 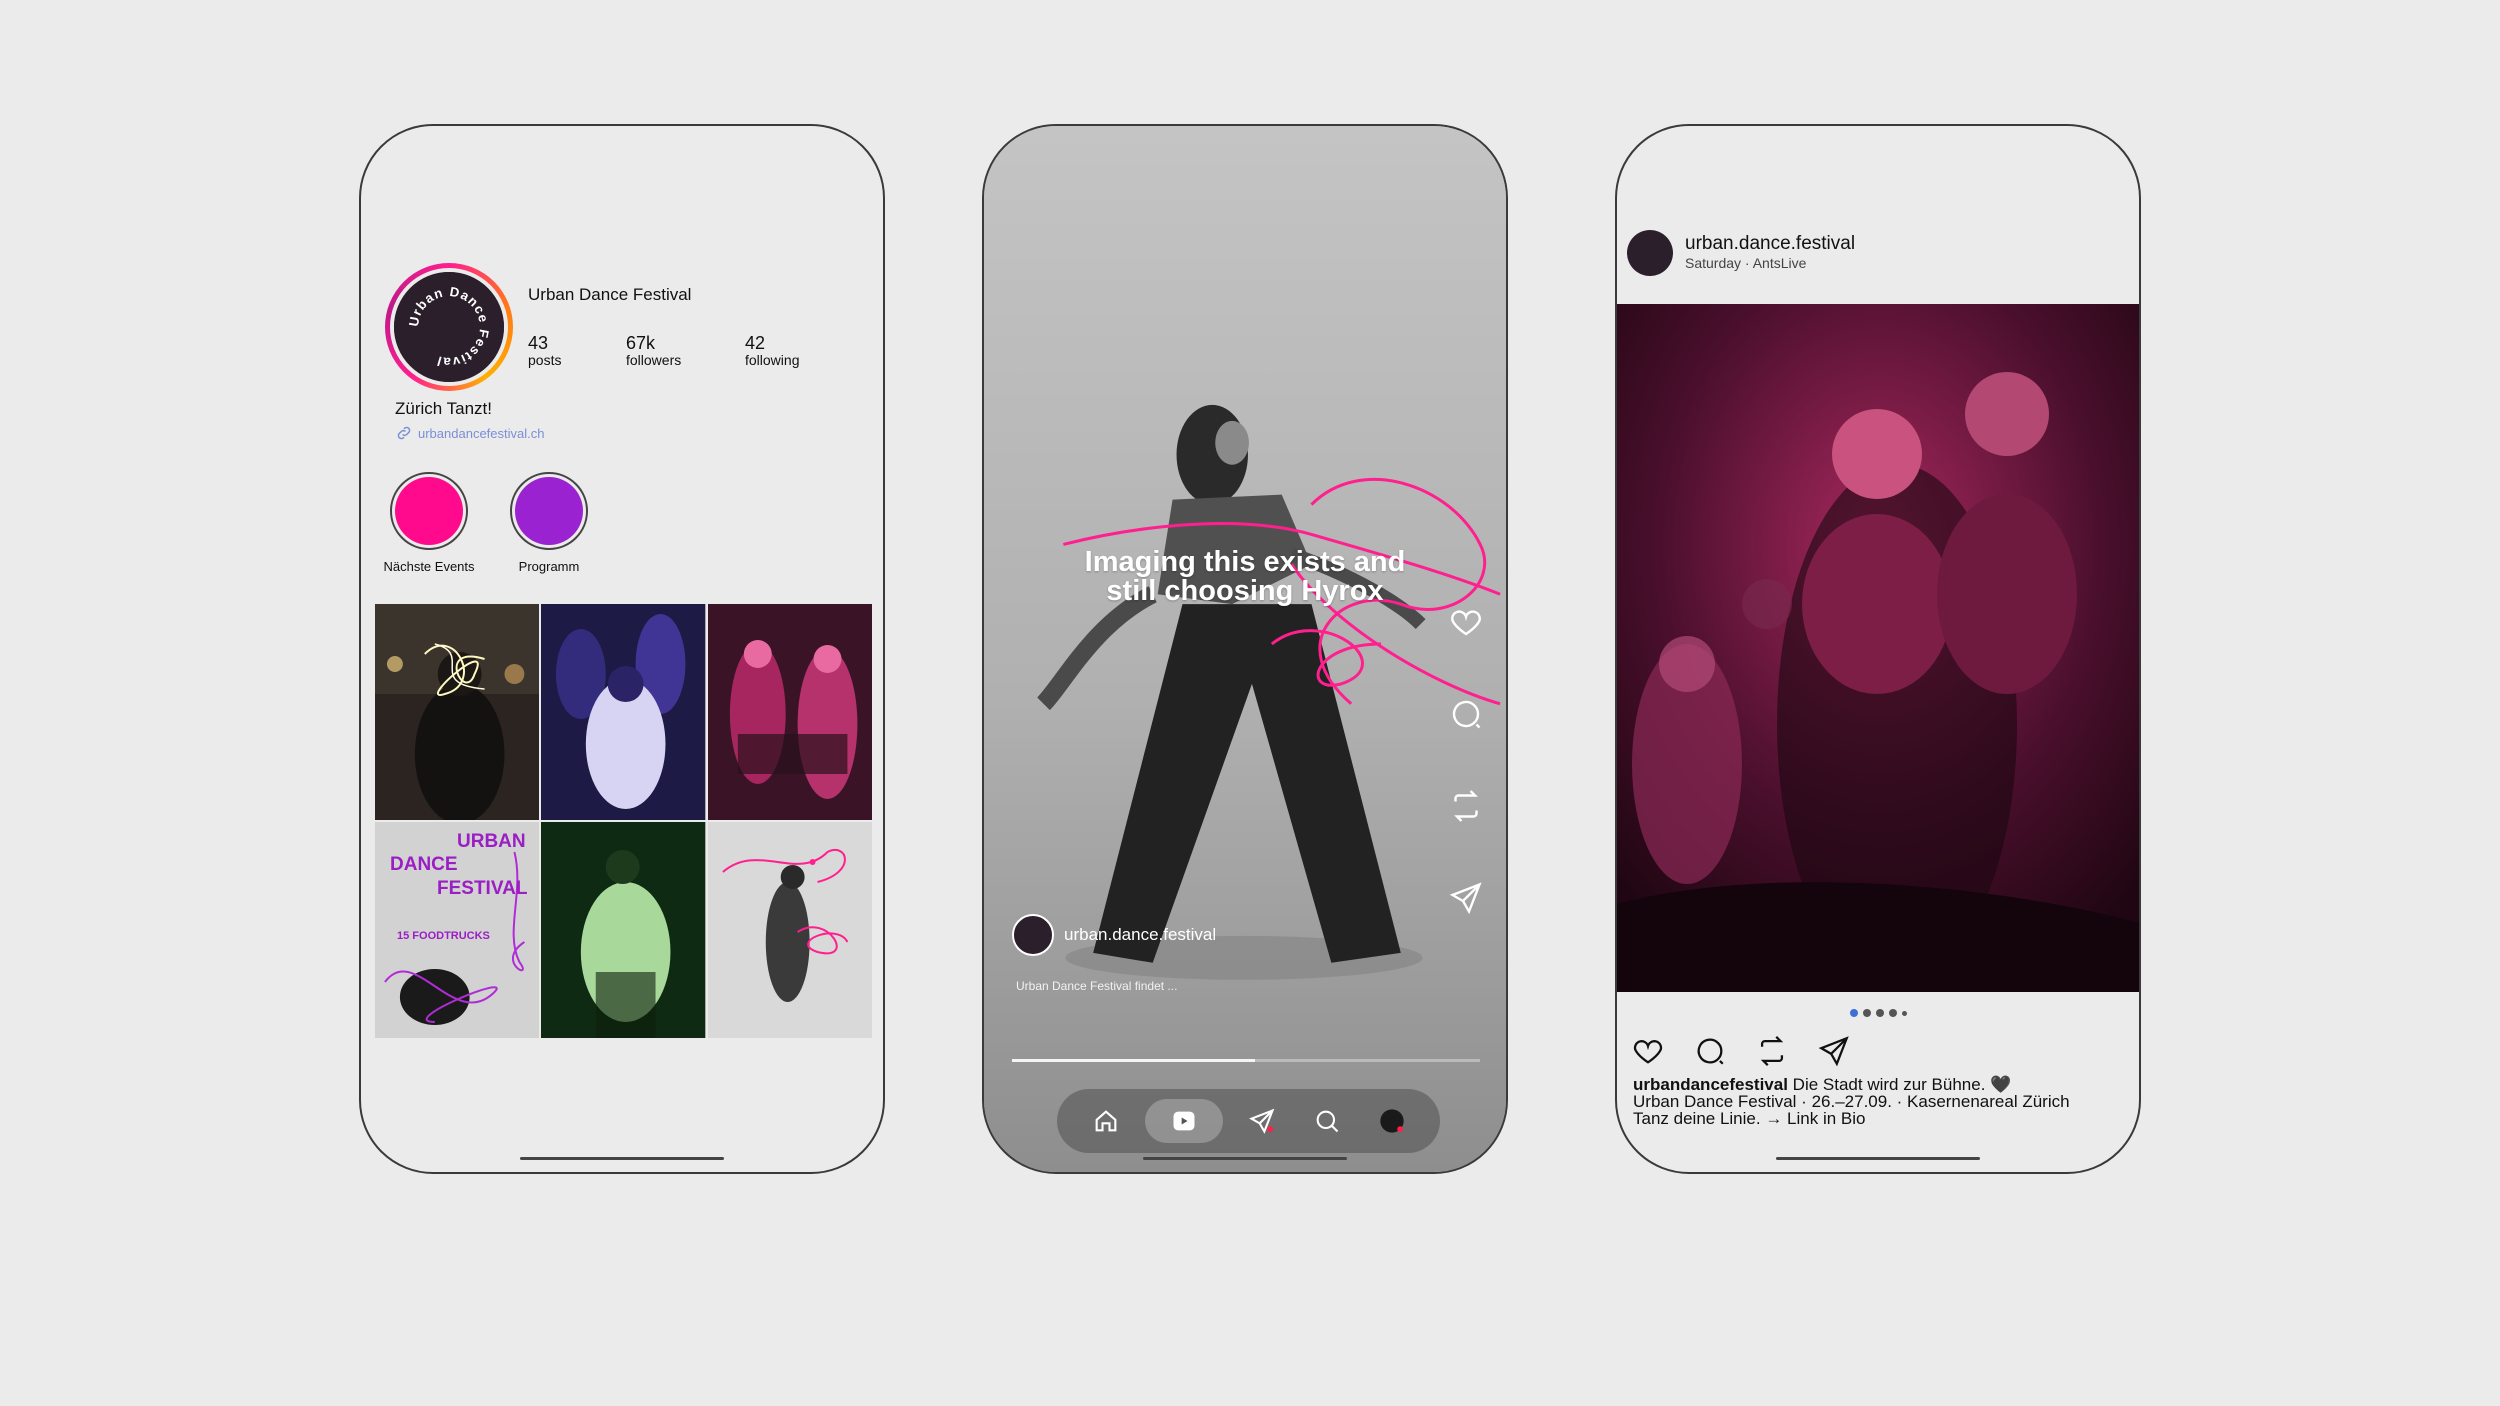 What do you see at coordinates (482, 888) in the screenshot?
I see `poster-line-festival: FESTIVAL` at bounding box center [482, 888].